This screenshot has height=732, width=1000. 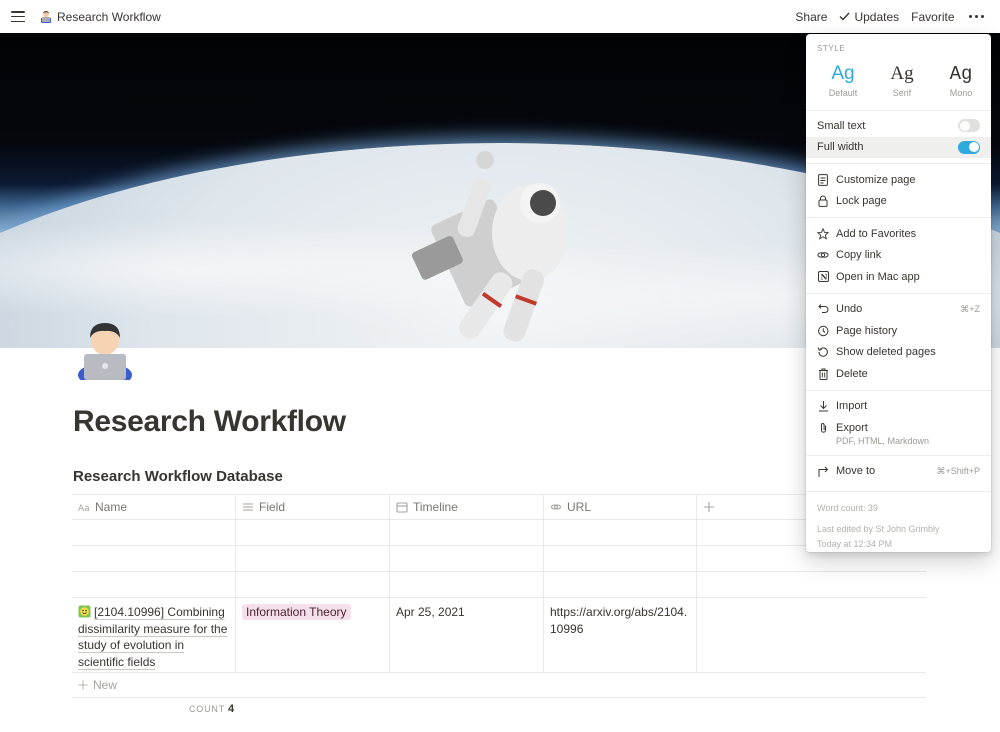 What do you see at coordinates (876, 179) in the screenshot?
I see `customize-page-label: Customize page` at bounding box center [876, 179].